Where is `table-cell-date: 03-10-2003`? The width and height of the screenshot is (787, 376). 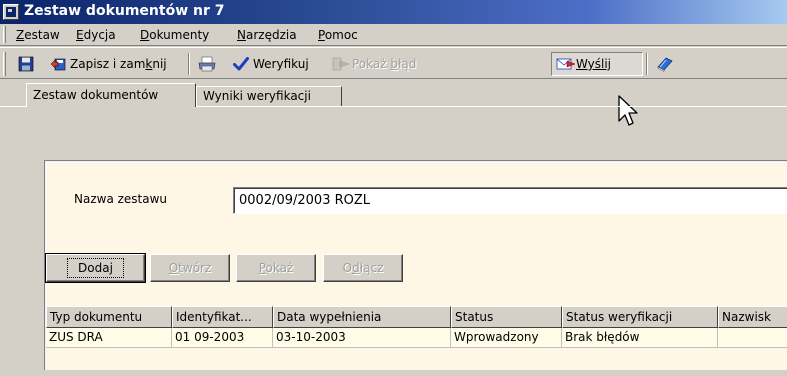 table-cell-date: 03-10-2003 is located at coordinates (362, 338).